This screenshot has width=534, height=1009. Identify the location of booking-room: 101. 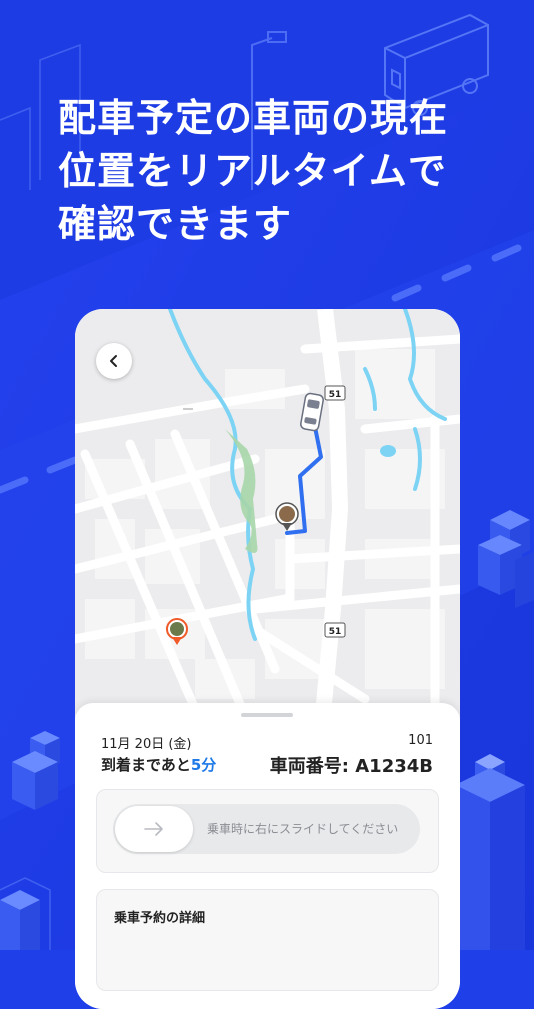
(420, 740).